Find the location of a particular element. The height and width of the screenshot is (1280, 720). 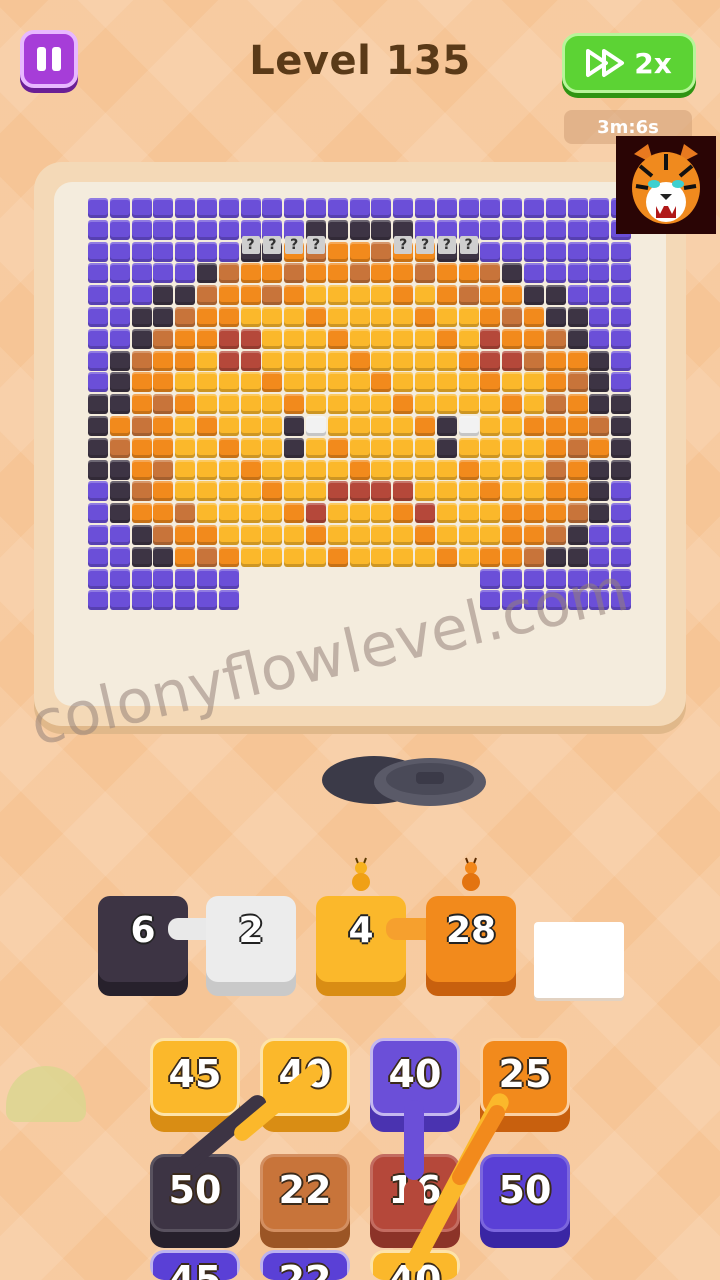

queue-slot-yellow: 4 is located at coordinates (361, 946).